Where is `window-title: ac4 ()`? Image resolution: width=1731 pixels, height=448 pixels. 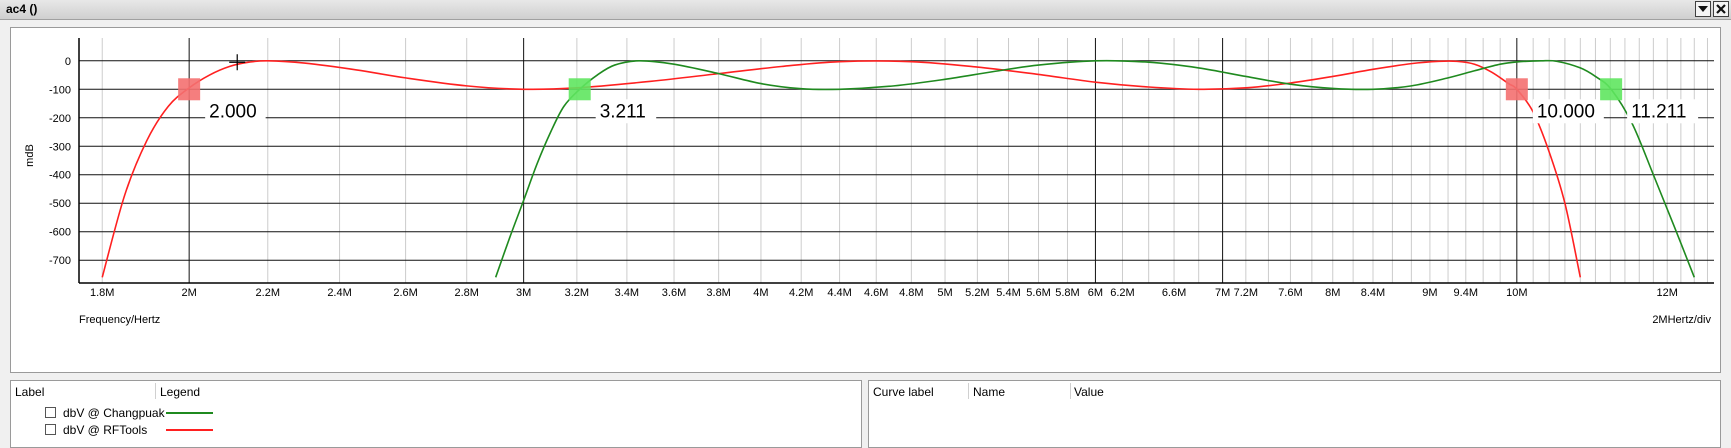
window-title: ac4 () is located at coordinates (22, 9).